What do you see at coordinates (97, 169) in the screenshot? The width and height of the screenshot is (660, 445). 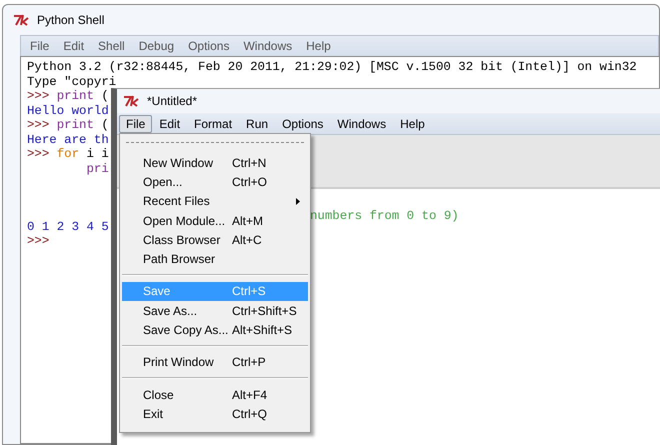 I see `shell-line: pri` at bounding box center [97, 169].